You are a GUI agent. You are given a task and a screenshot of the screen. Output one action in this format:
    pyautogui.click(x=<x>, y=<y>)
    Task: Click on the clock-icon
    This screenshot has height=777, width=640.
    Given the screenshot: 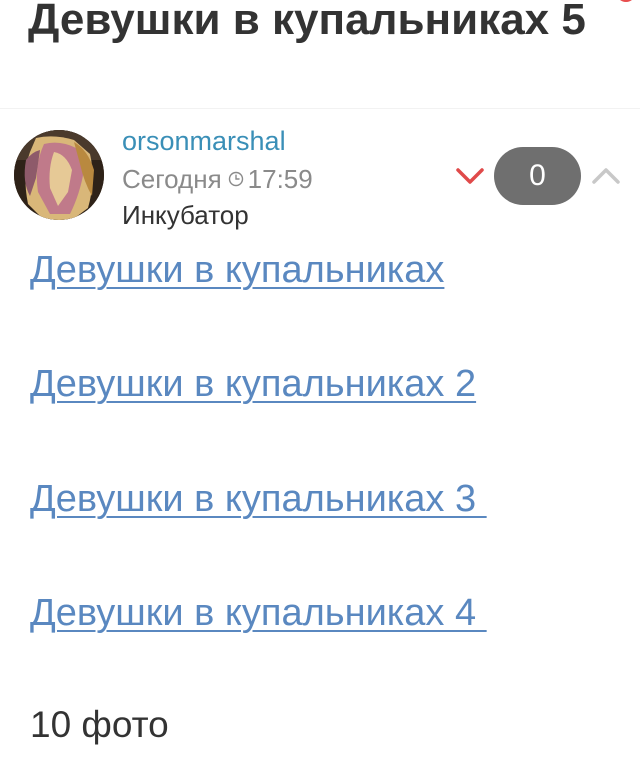 What is the action you would take?
    pyautogui.click(x=235, y=179)
    